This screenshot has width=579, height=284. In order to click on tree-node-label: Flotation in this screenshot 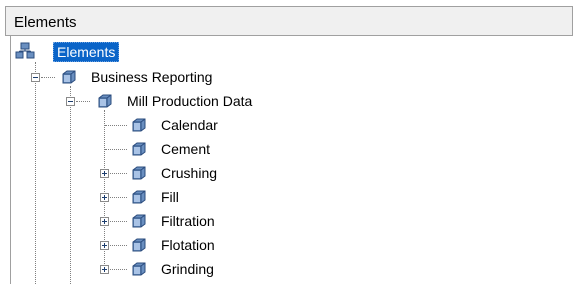, I will do `click(188, 245)`.